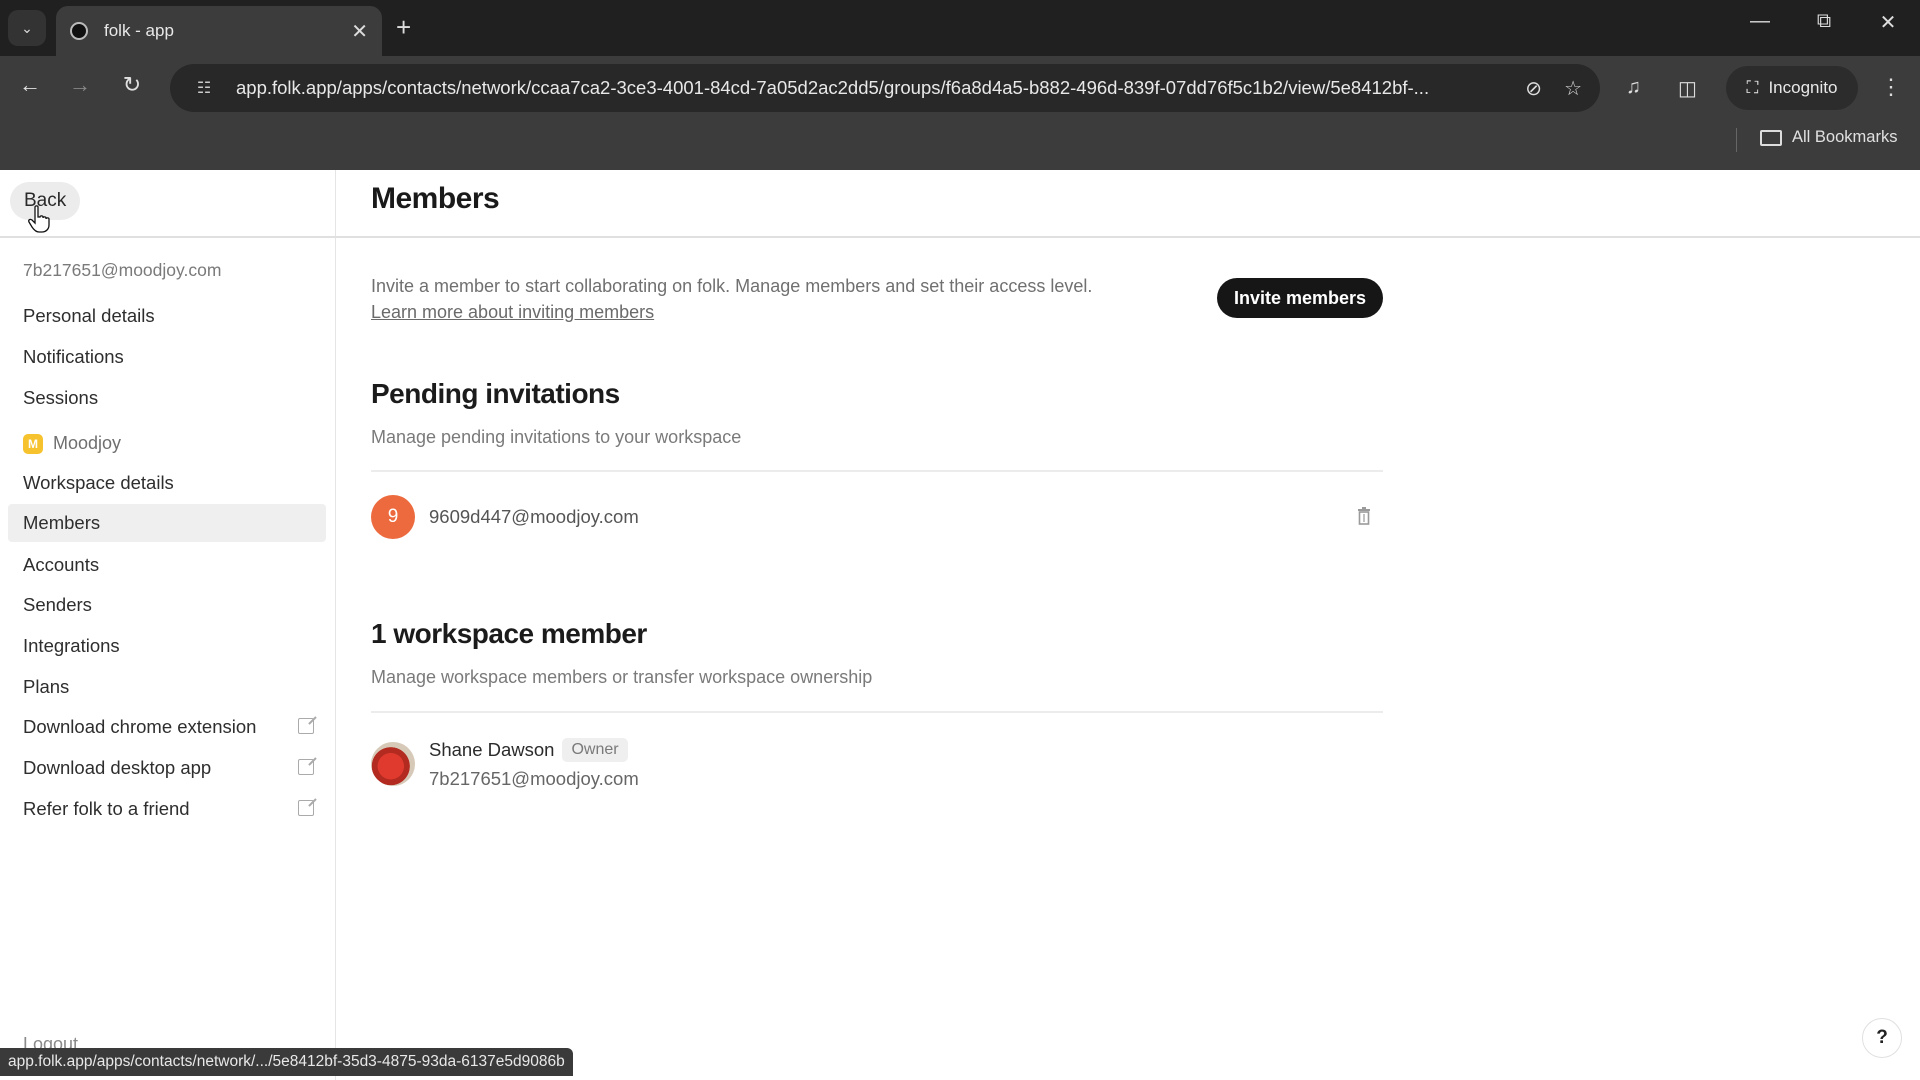 The image size is (1920, 1080). Describe the element at coordinates (359, 31) in the screenshot. I see `close-icon: ✕` at that location.